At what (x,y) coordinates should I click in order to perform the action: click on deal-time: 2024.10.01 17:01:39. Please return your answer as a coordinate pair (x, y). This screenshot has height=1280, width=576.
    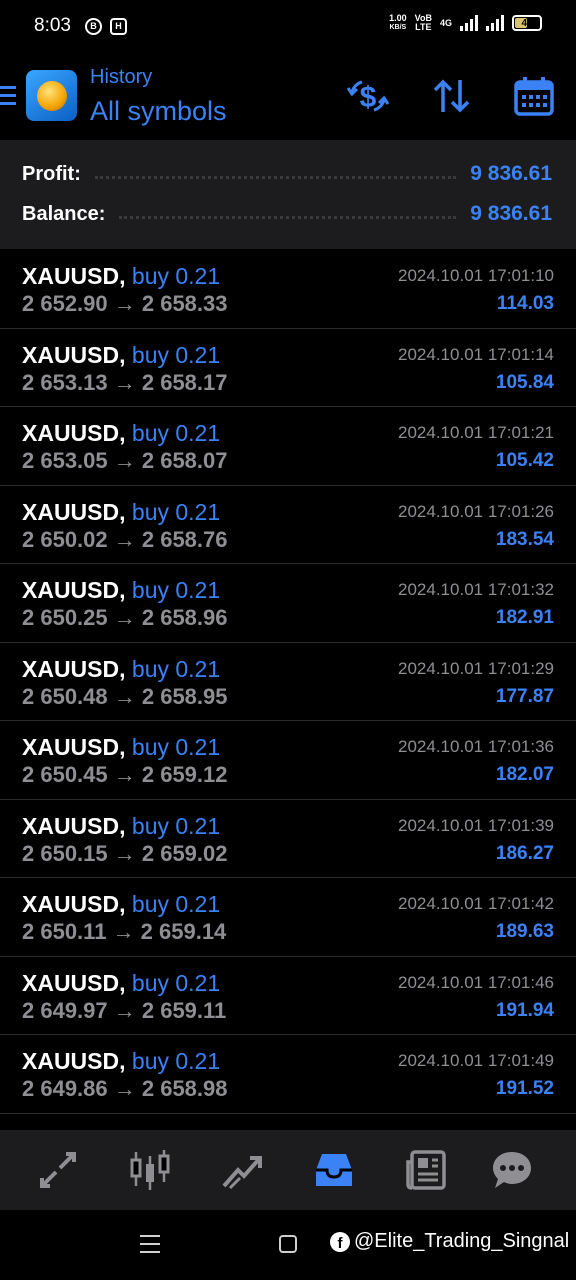
    Looking at the image, I should click on (476, 825).